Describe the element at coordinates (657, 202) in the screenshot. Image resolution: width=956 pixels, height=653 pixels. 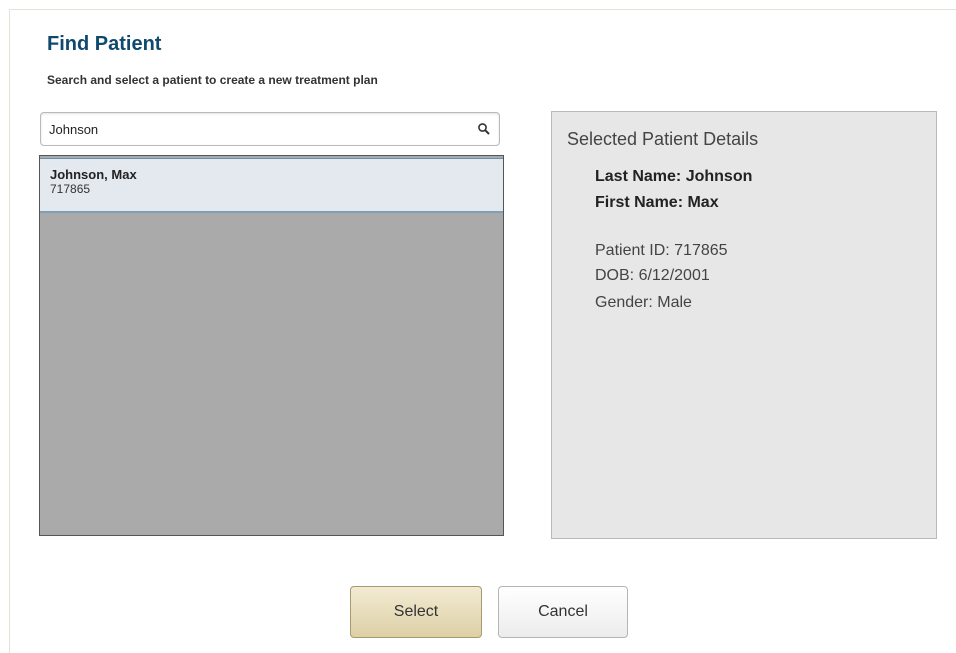
I see `first-name-value: First Name: Max` at that location.